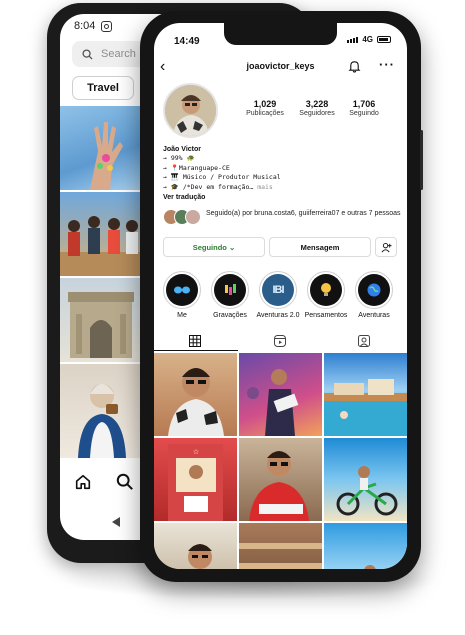 This screenshot has width=465, height=635. What do you see at coordinates (278, 290) in the screenshot?
I see `letters-icon: IBI` at bounding box center [278, 290].